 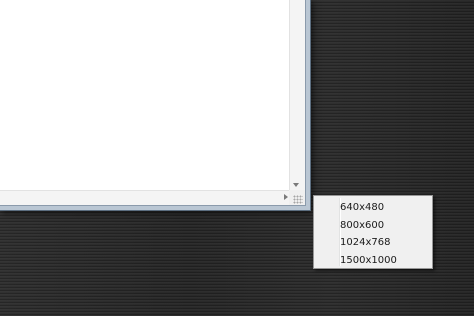 What do you see at coordinates (296, 185) in the screenshot?
I see `chevron-down-icon` at bounding box center [296, 185].